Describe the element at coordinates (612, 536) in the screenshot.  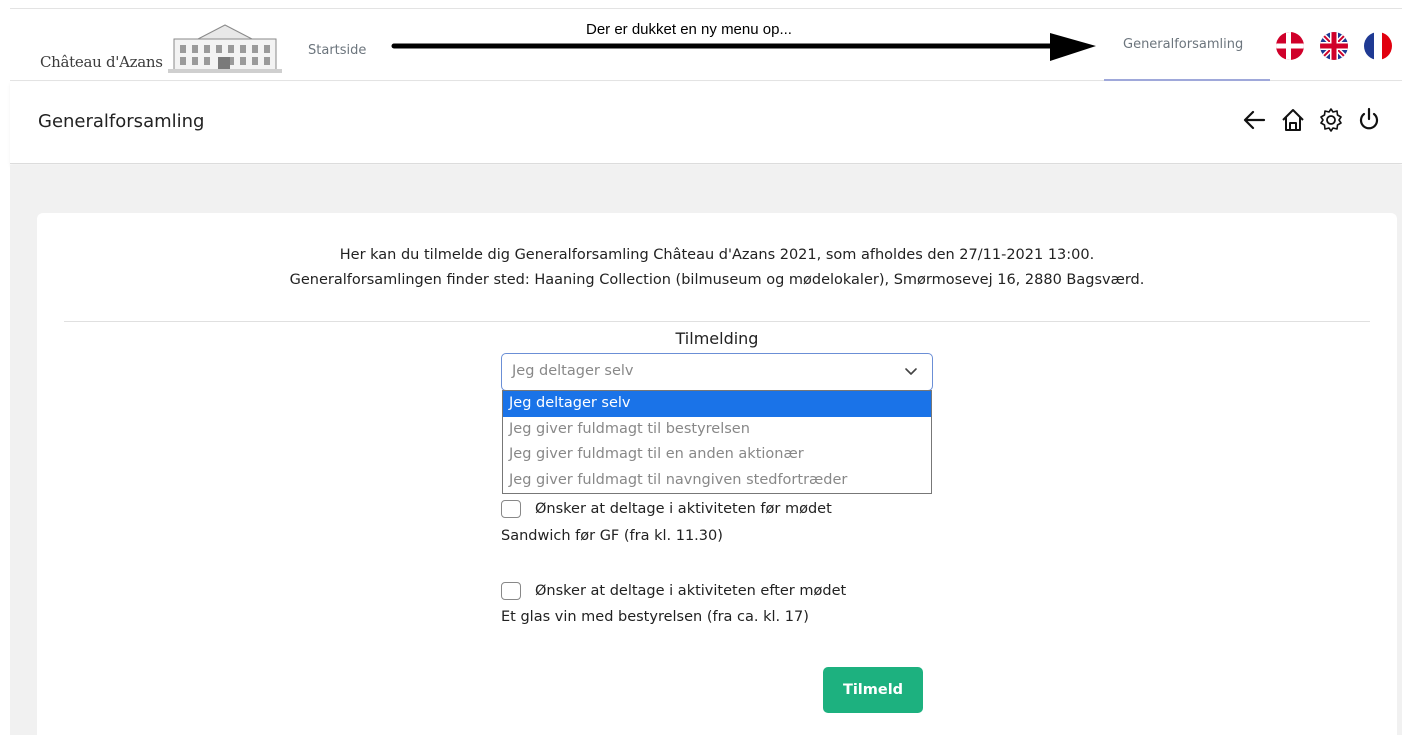
I see `activity-before-desc: Sandwich før GF (fra kl. 11.30)` at that location.